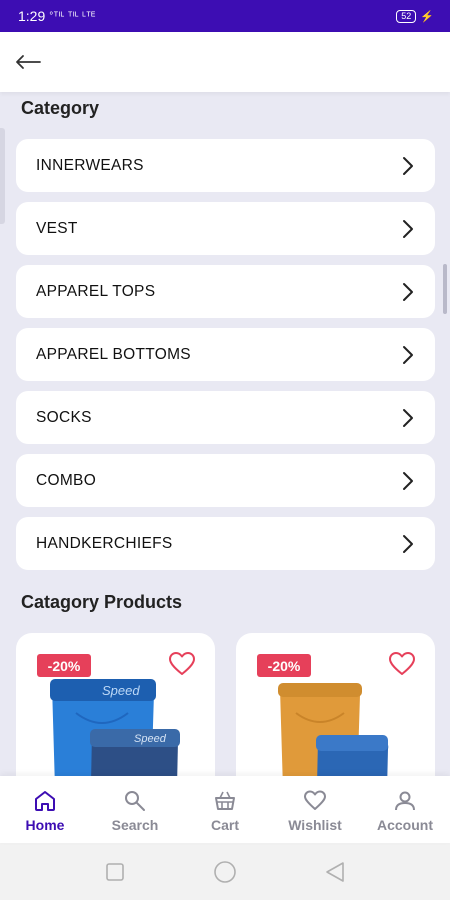  What do you see at coordinates (135, 801) in the screenshot?
I see `search-icon` at bounding box center [135, 801].